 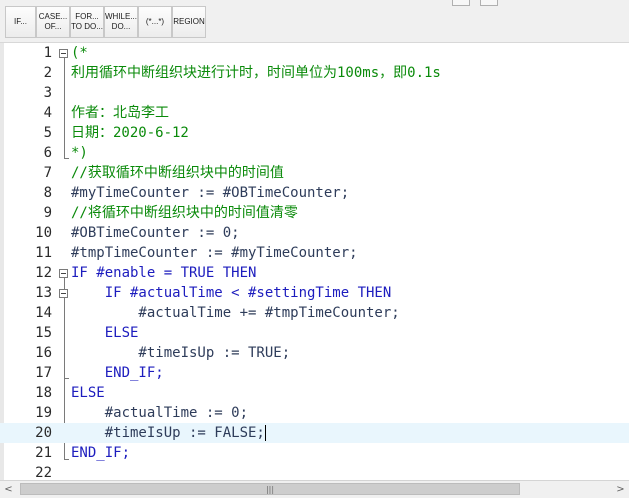 I want to click on code-text: #OBTimeCounter := 0;, so click(x=155, y=233).